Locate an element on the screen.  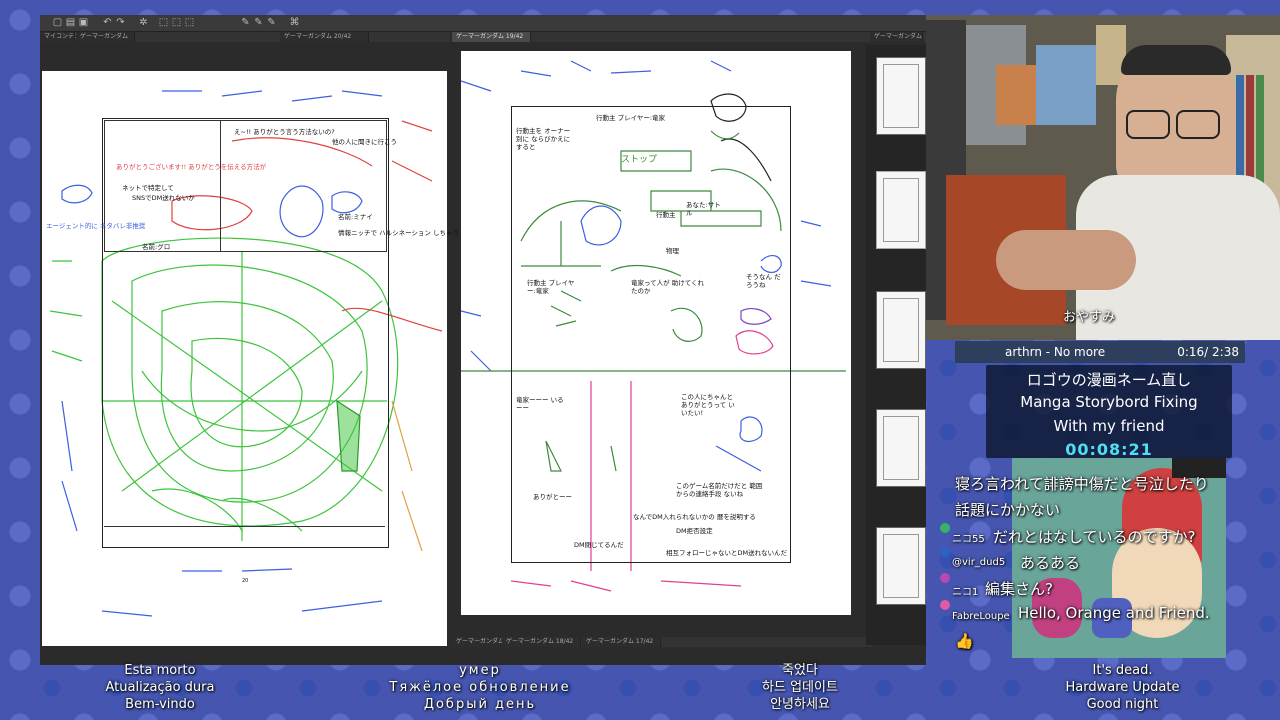
right-balloon-7: 行動主 プレイヤー:竜家 is located at coordinates (551, 287).